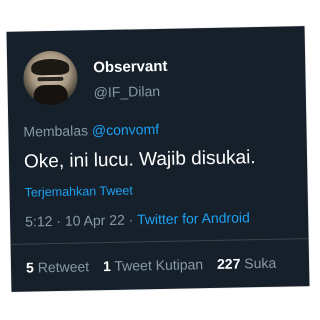  I want to click on divider, so click(159, 241).